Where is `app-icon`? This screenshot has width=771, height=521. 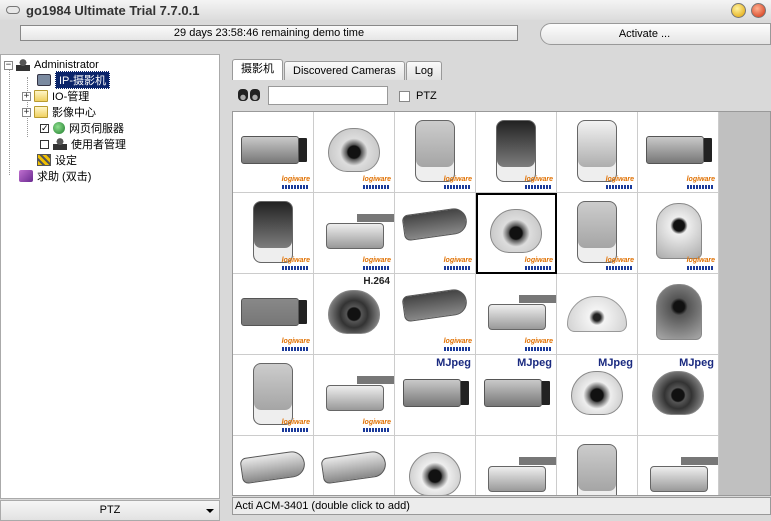
app-icon is located at coordinates (13, 10).